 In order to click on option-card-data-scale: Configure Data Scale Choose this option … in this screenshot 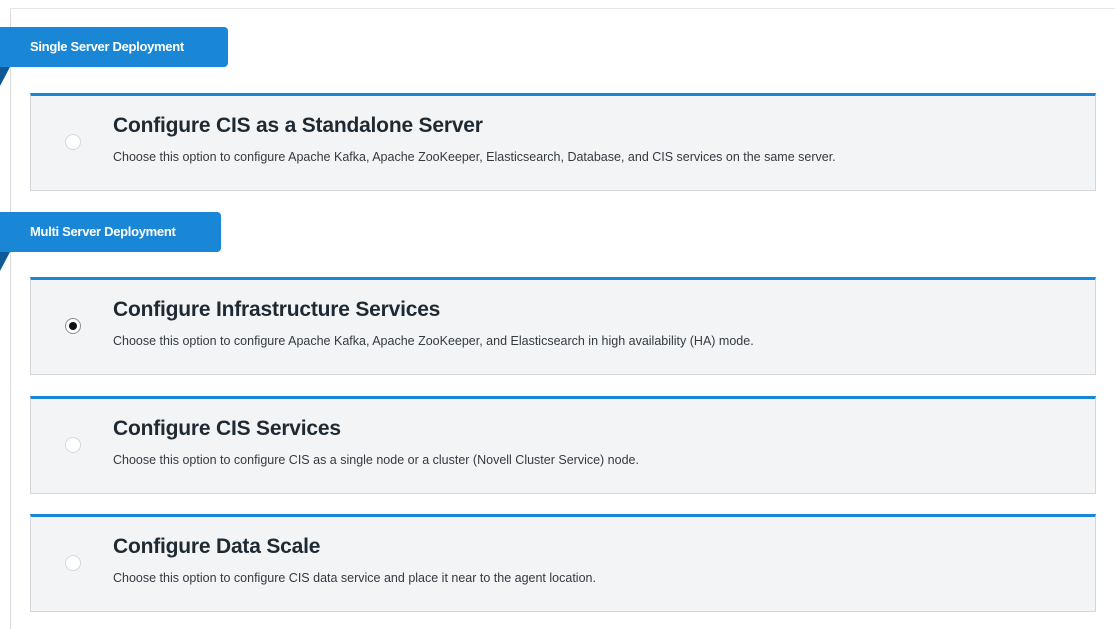, I will do `click(563, 563)`.